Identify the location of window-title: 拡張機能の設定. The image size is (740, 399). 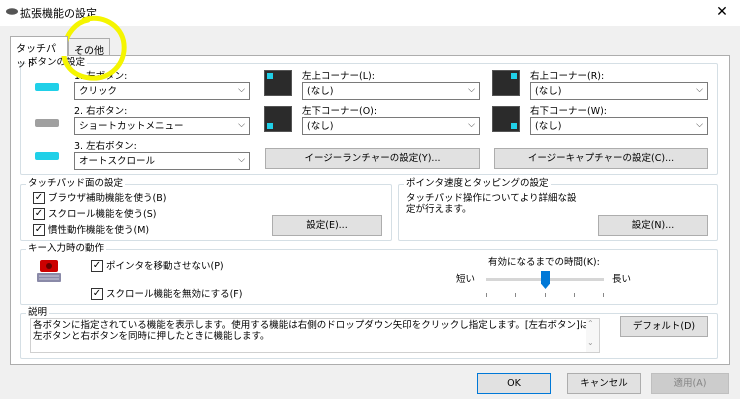
(58, 13).